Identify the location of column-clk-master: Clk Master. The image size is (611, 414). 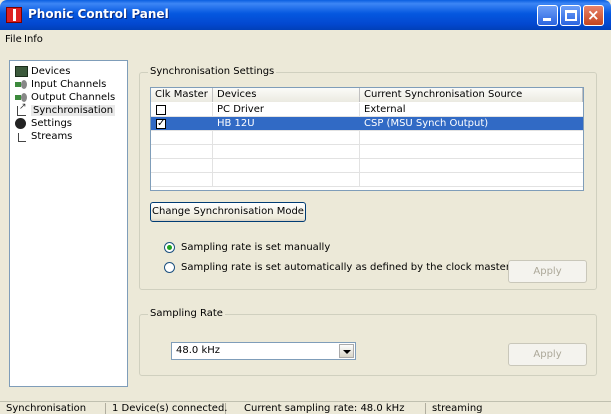
(182, 95).